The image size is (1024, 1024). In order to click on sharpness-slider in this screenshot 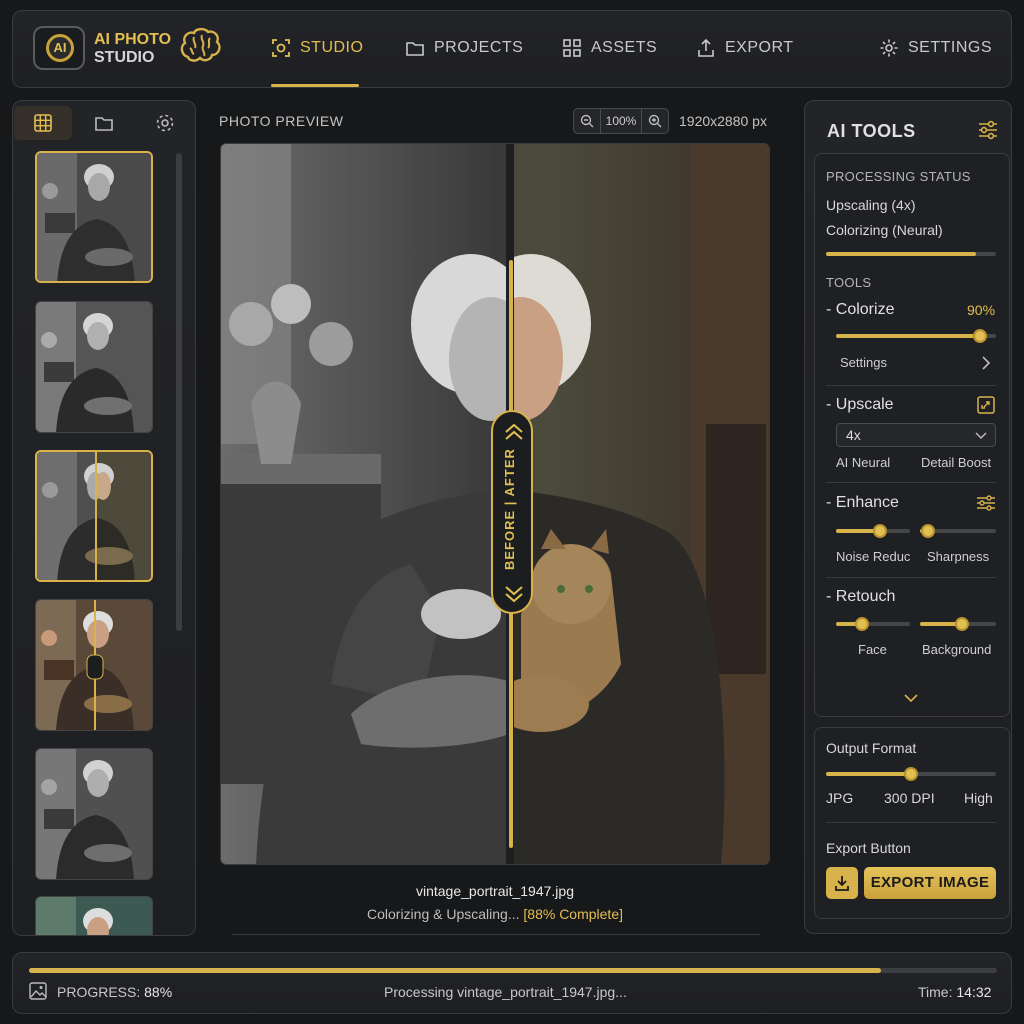, I will do `click(958, 531)`.